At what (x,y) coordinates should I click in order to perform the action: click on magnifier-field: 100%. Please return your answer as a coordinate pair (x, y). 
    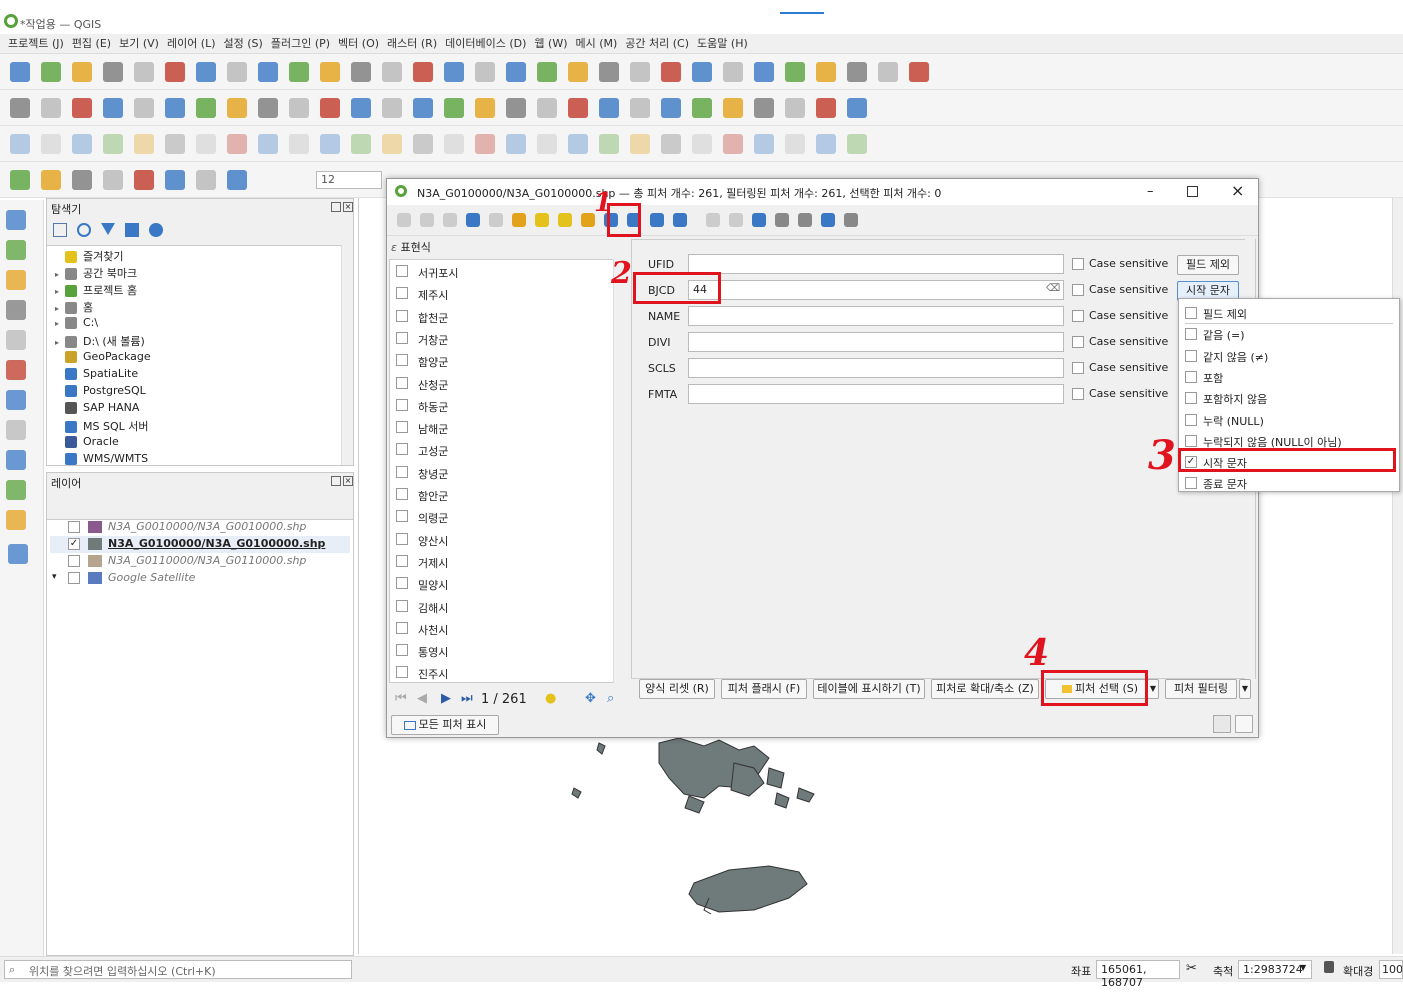
    Looking at the image, I should click on (1391, 969).